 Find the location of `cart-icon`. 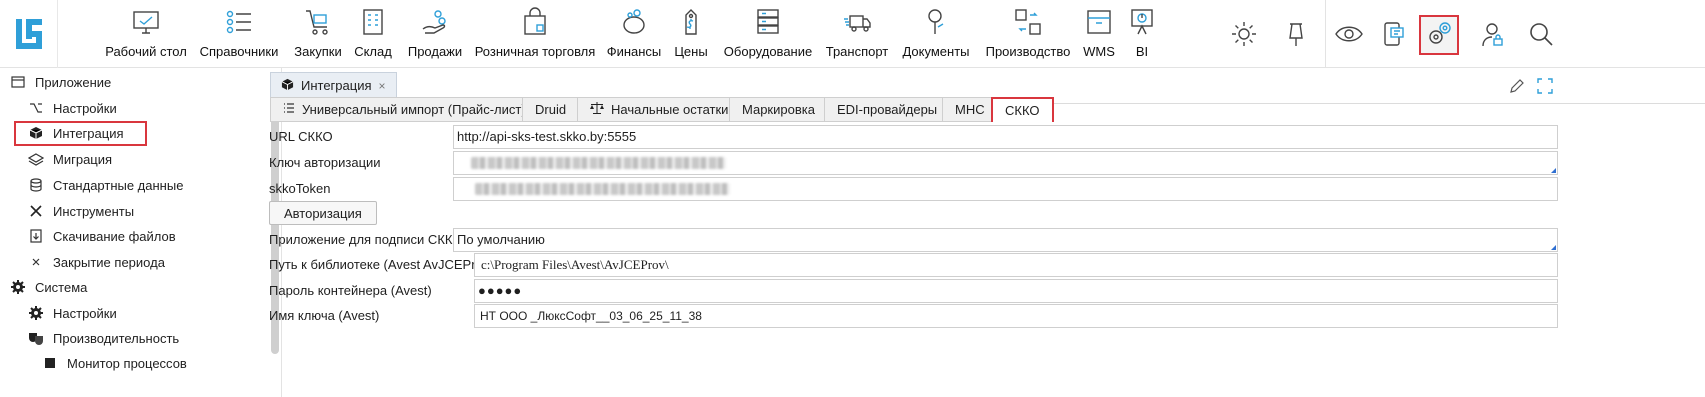

cart-icon is located at coordinates (318, 22).